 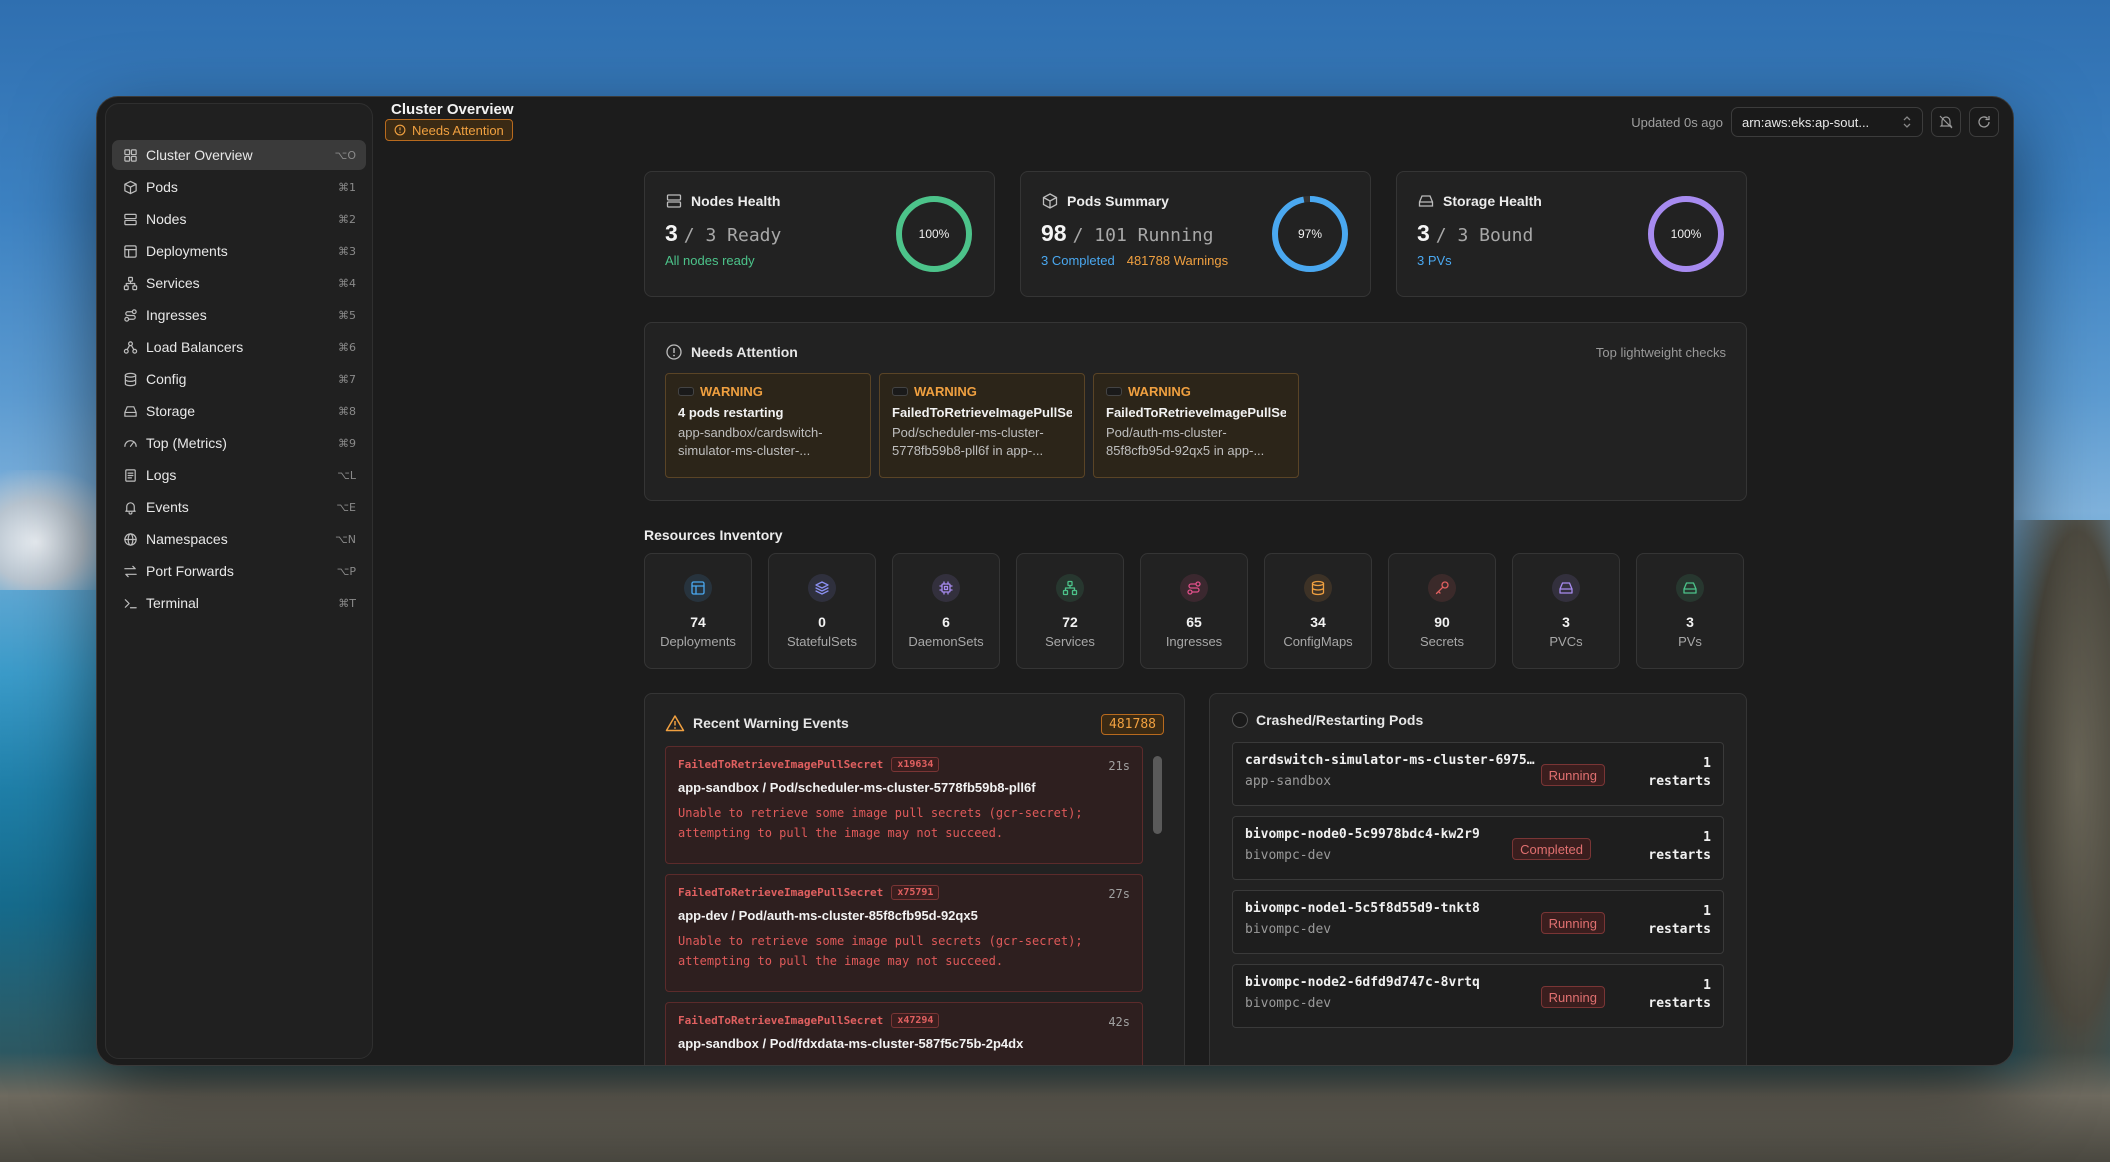 What do you see at coordinates (1157, 795) in the screenshot?
I see `events-scrollbar` at bounding box center [1157, 795].